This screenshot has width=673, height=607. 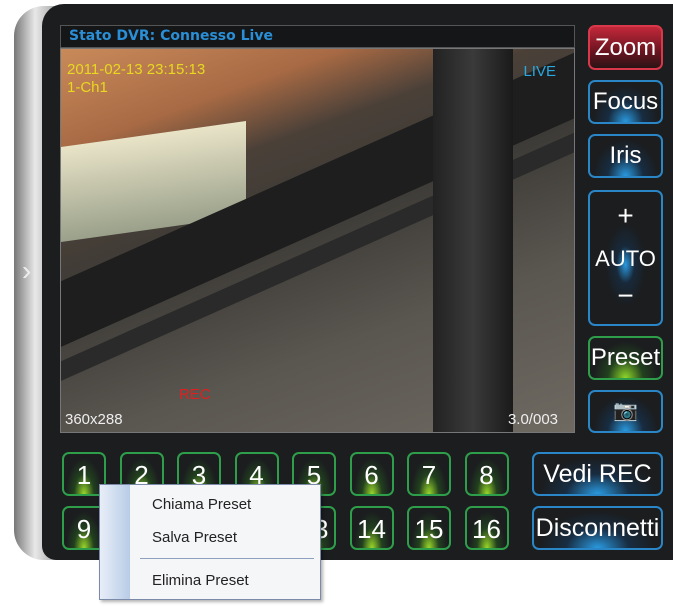 What do you see at coordinates (625, 216) in the screenshot?
I see `plus-button: +` at bounding box center [625, 216].